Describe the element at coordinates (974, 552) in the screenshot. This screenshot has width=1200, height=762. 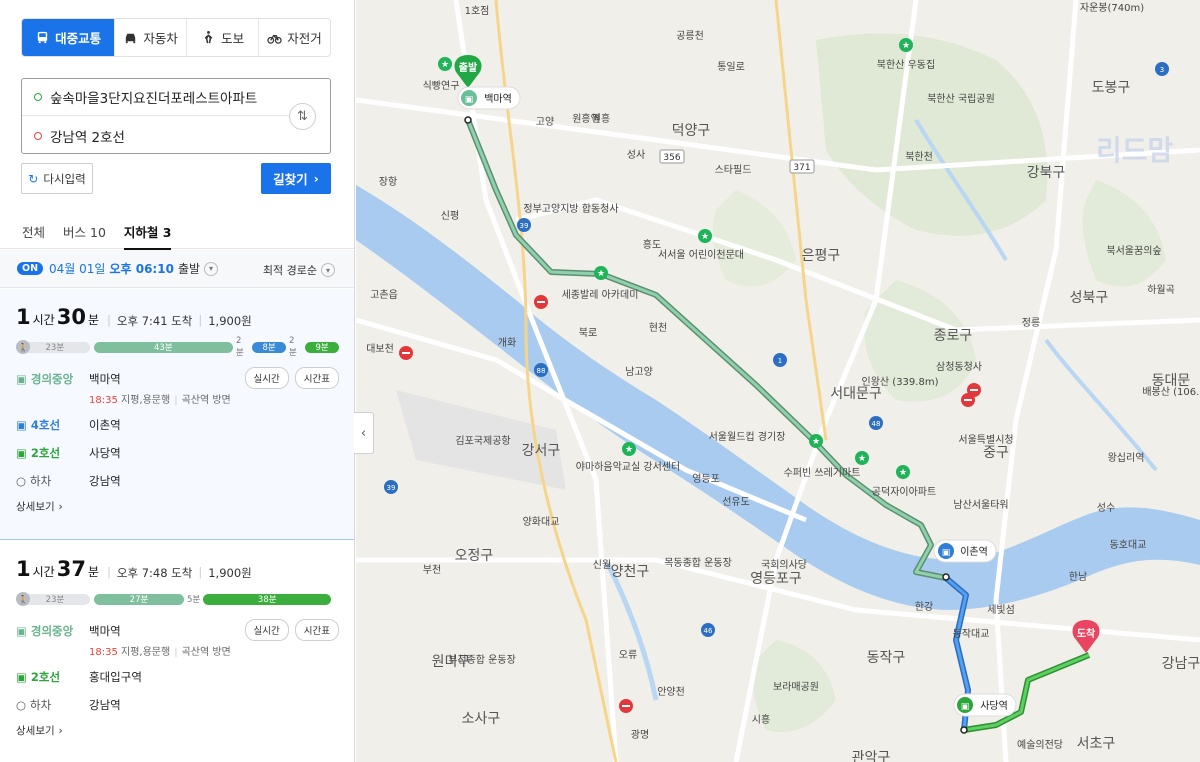
I see `svg-text: 이촌역` at that location.